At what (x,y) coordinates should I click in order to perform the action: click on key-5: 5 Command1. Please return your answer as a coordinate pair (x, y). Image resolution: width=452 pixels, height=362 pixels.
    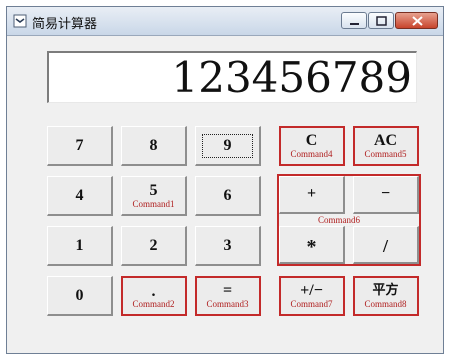
    Looking at the image, I should click on (154, 196).